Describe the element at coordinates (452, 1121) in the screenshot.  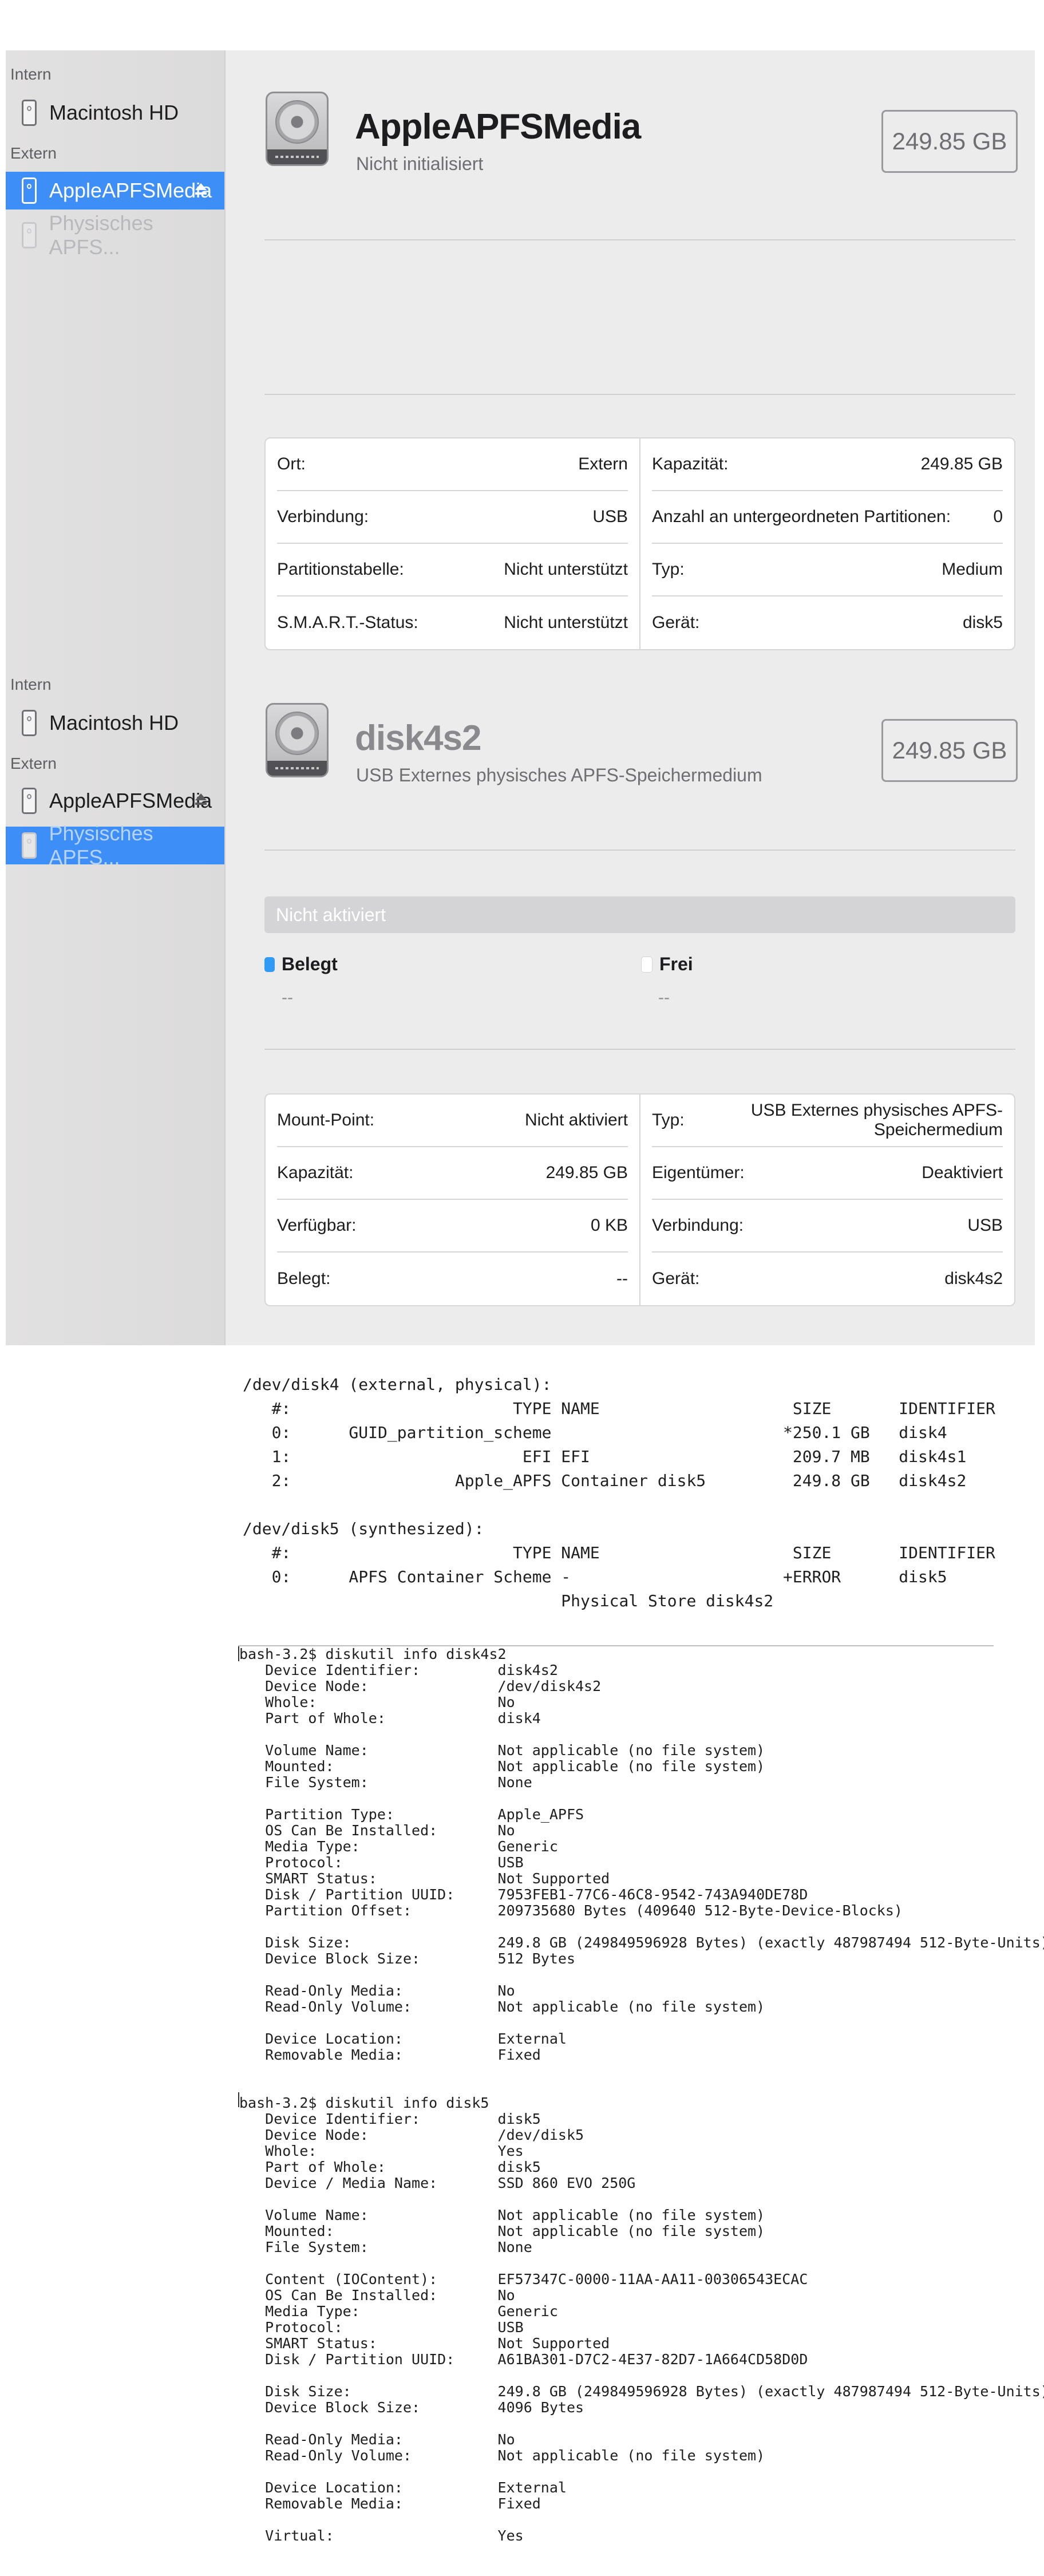
I see `info-row: Mount-Point: Nicht aktiviert` at that location.